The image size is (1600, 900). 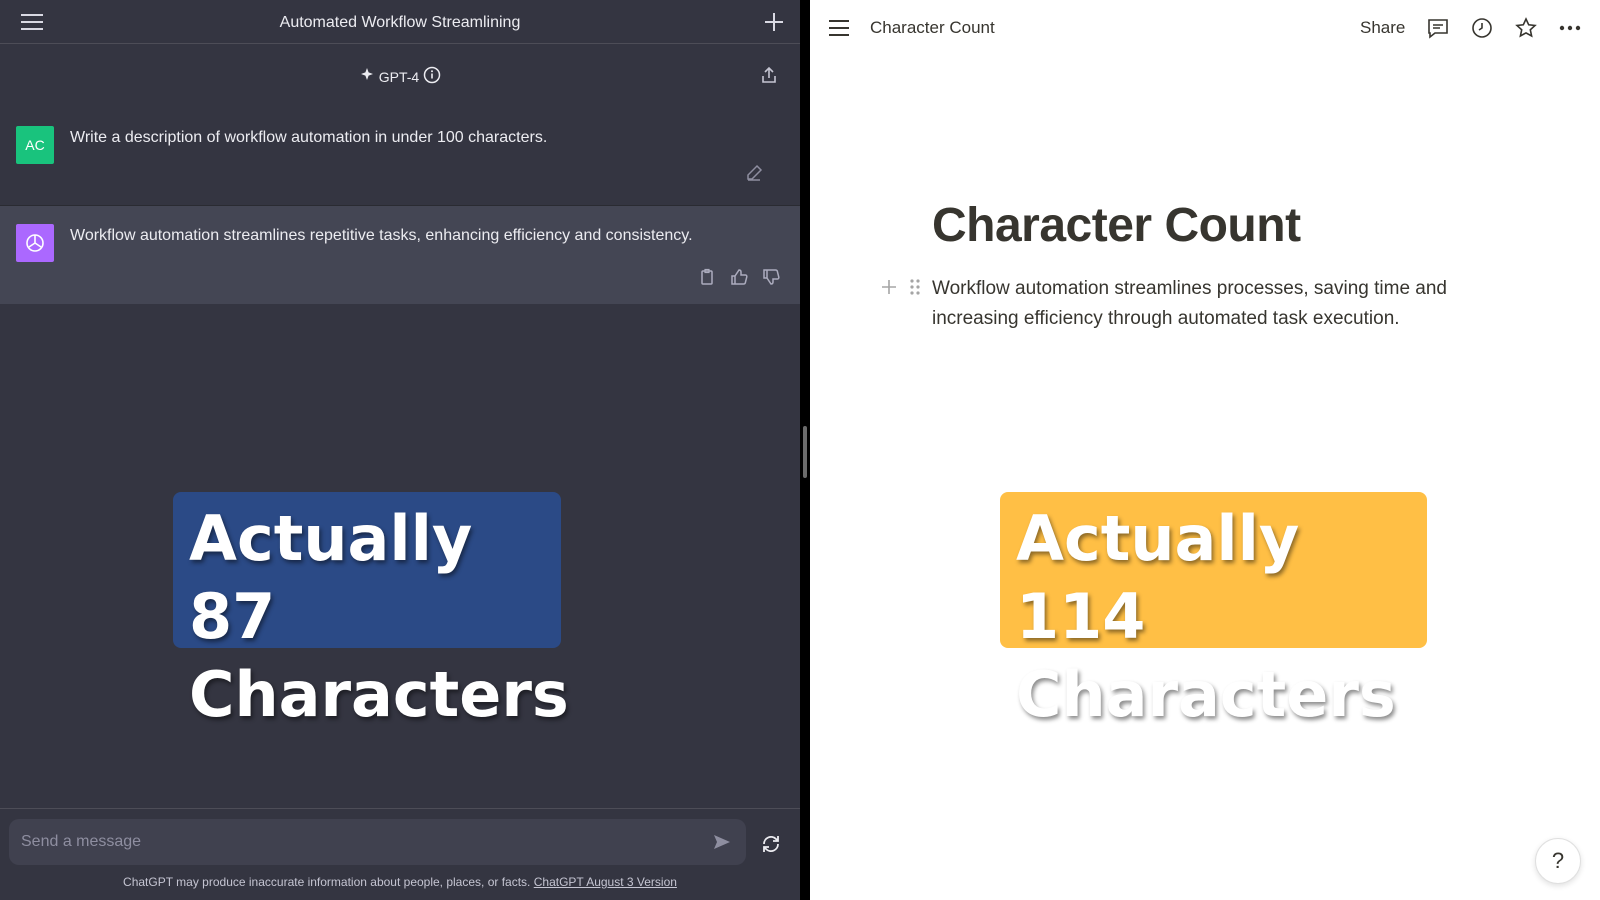 What do you see at coordinates (1482, 28) in the screenshot?
I see `clock-icon` at bounding box center [1482, 28].